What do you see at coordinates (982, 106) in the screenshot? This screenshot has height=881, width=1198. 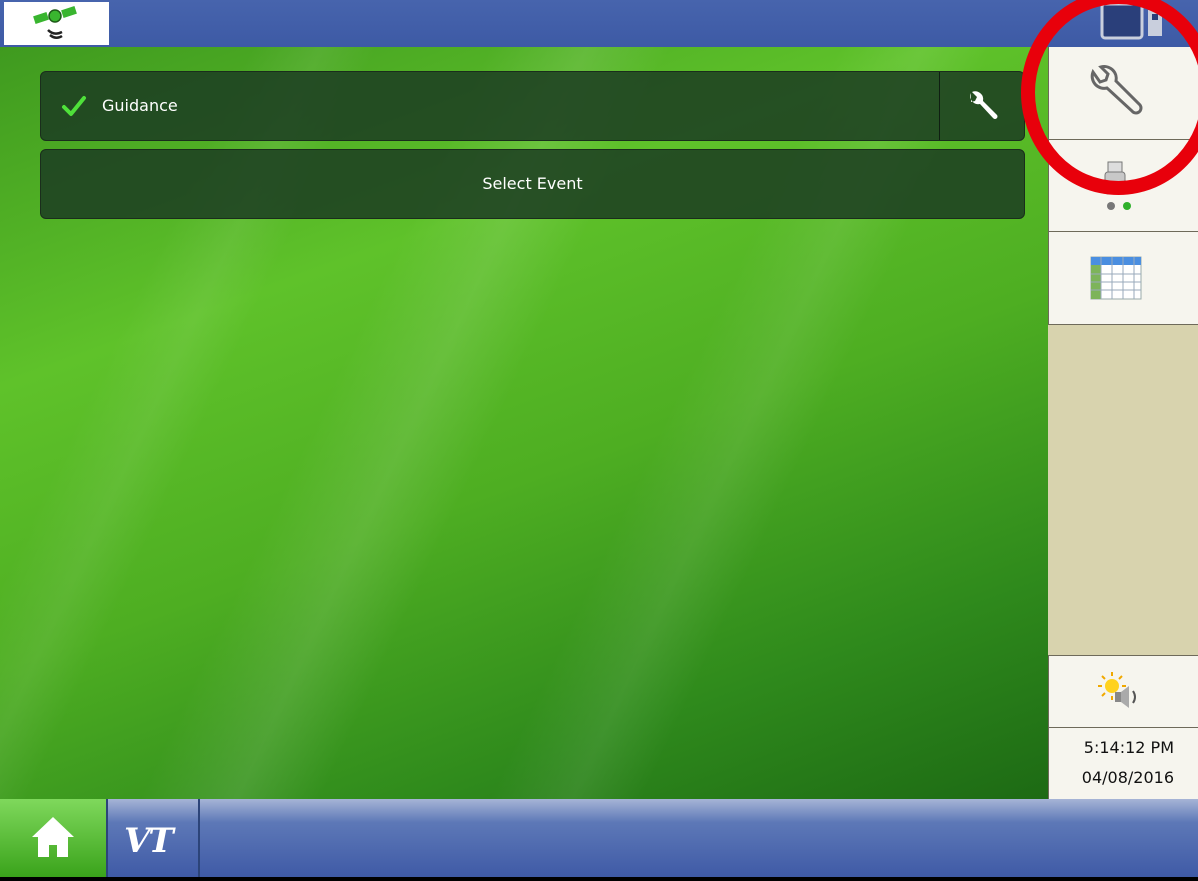 I see `guidance-settings-button` at bounding box center [982, 106].